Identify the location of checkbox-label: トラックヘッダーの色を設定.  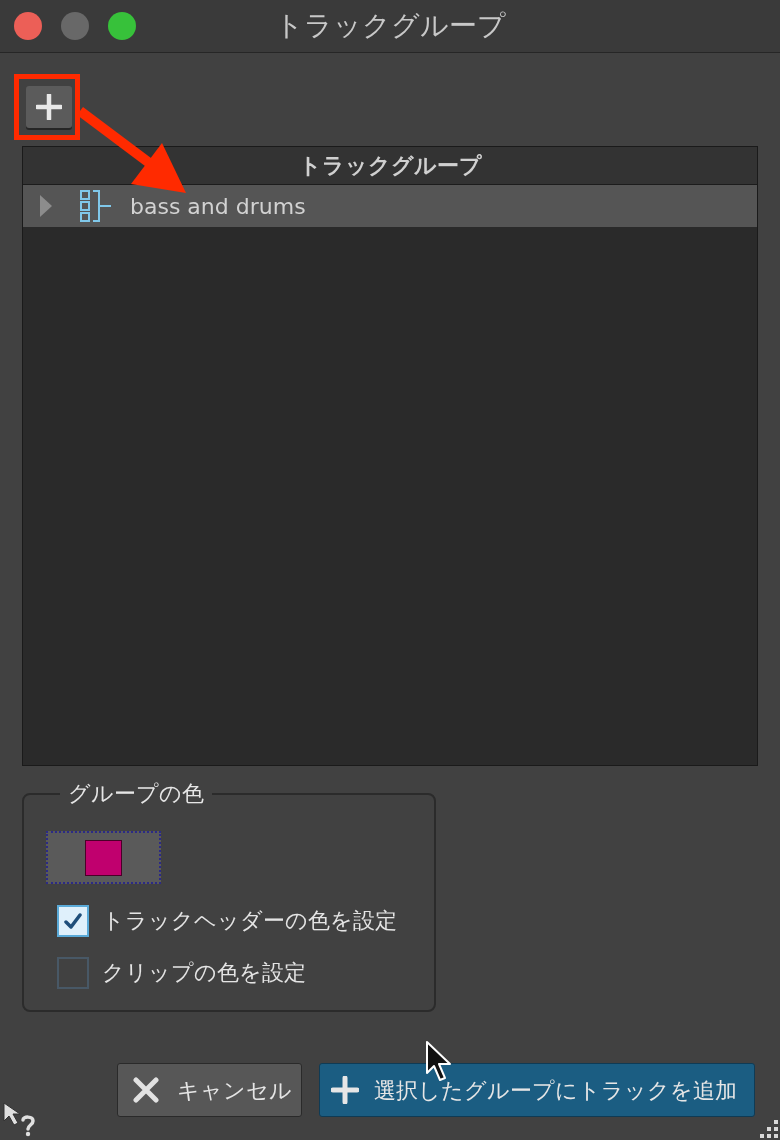
(249, 921).